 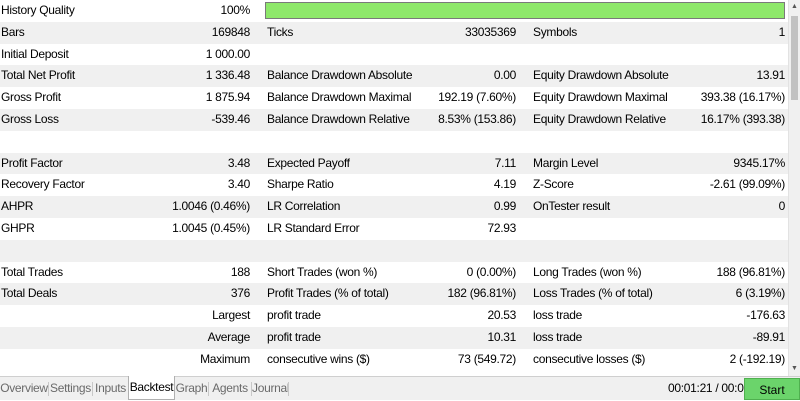 I want to click on ahpr-label: AHPR, so click(x=17, y=206).